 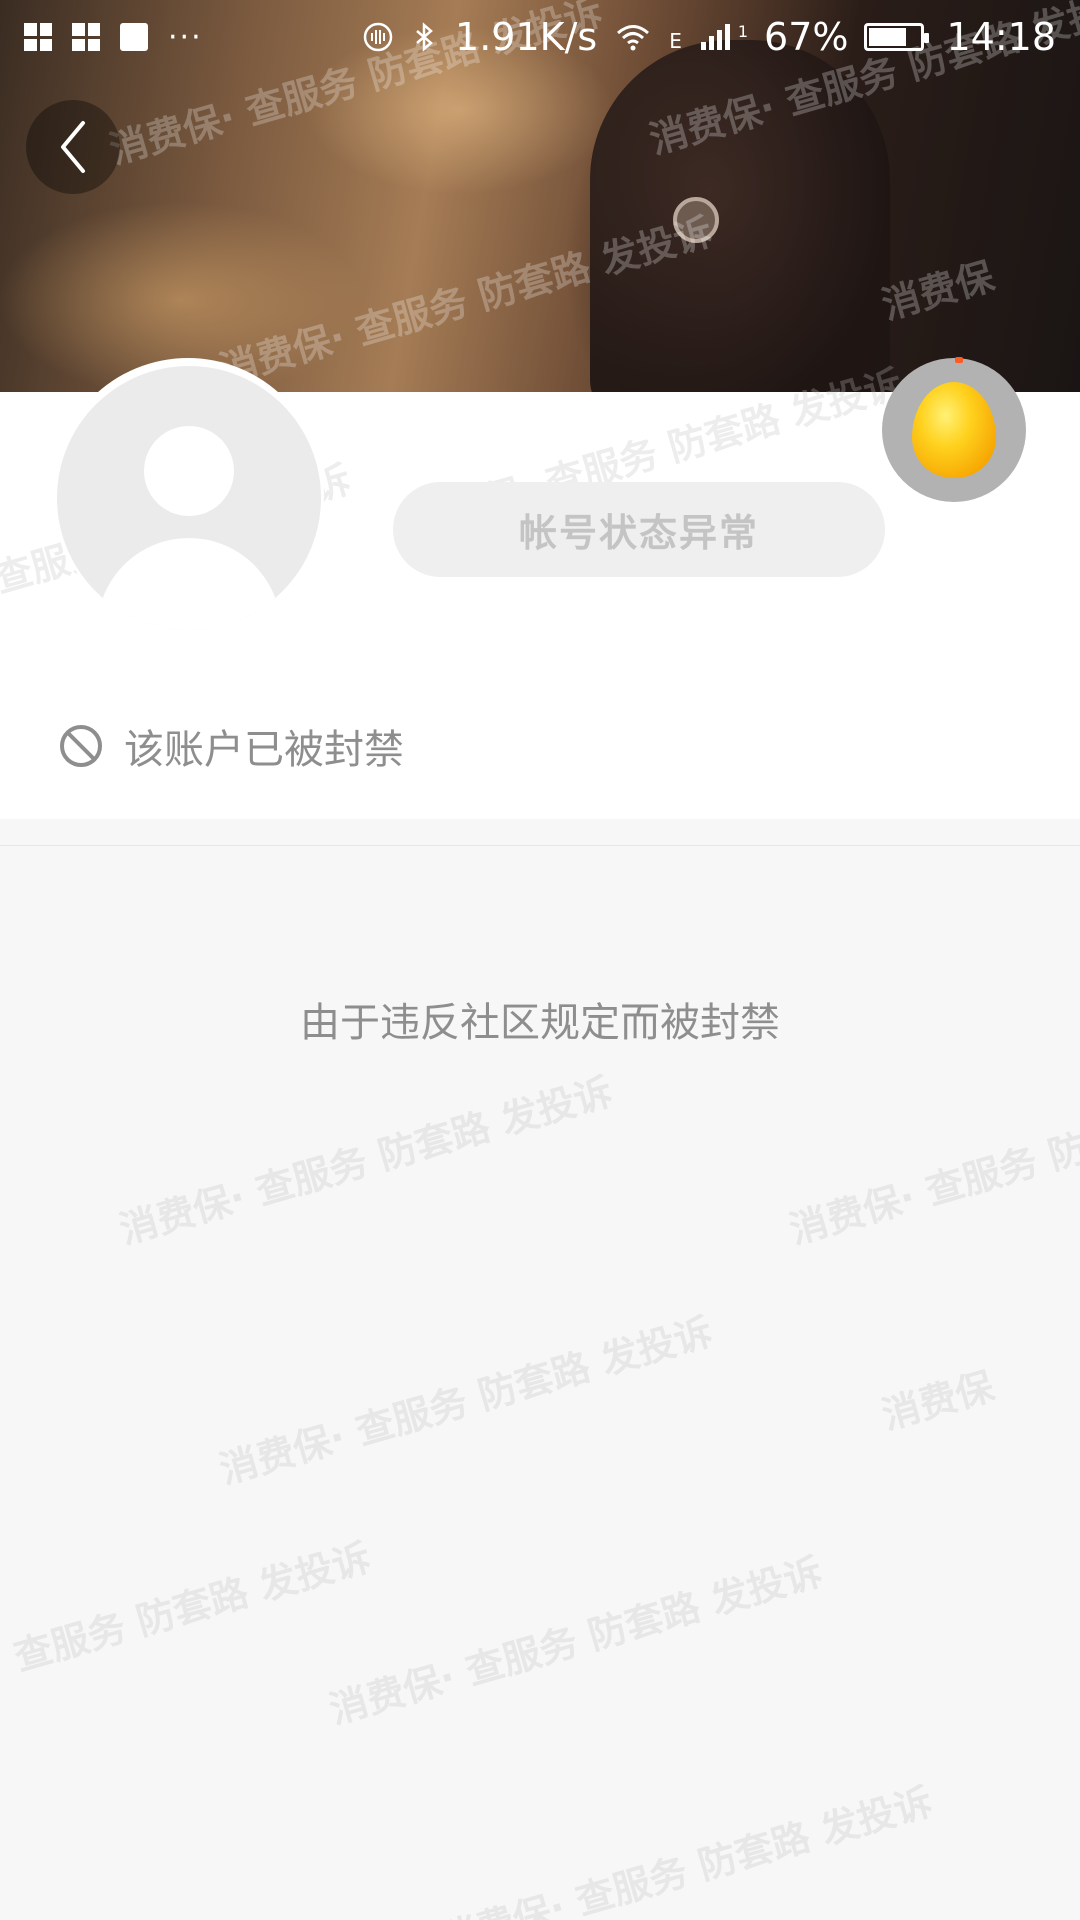 I want to click on avatar, so click(x=189, y=498).